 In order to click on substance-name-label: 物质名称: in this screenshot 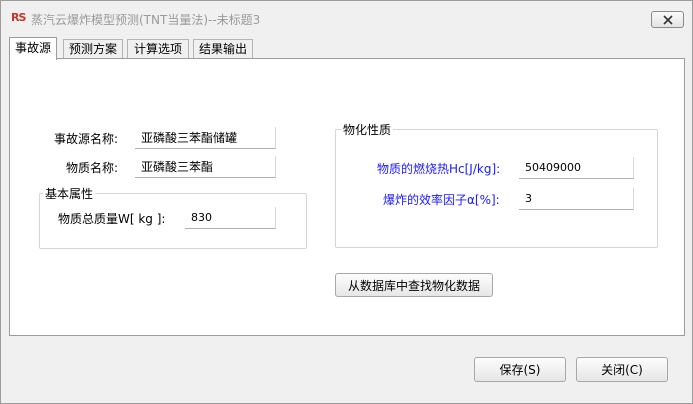, I will do `click(92, 168)`.